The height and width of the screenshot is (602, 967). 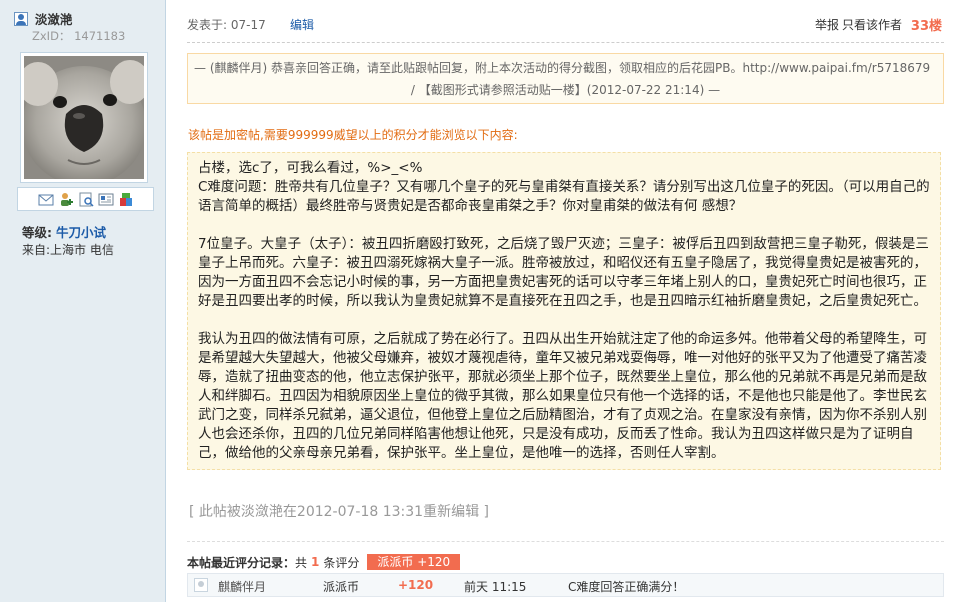 What do you see at coordinates (201, 585) in the screenshot?
I see `rater-avatar-icon` at bounding box center [201, 585].